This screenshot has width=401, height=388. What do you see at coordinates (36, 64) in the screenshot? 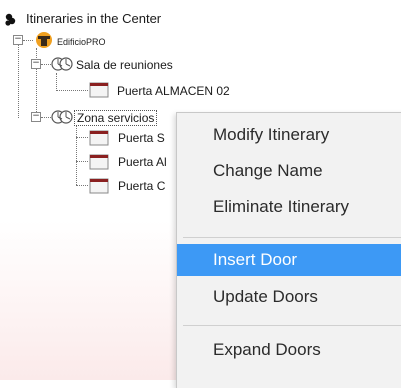
I see `tree-expander-group-1: −` at bounding box center [36, 64].